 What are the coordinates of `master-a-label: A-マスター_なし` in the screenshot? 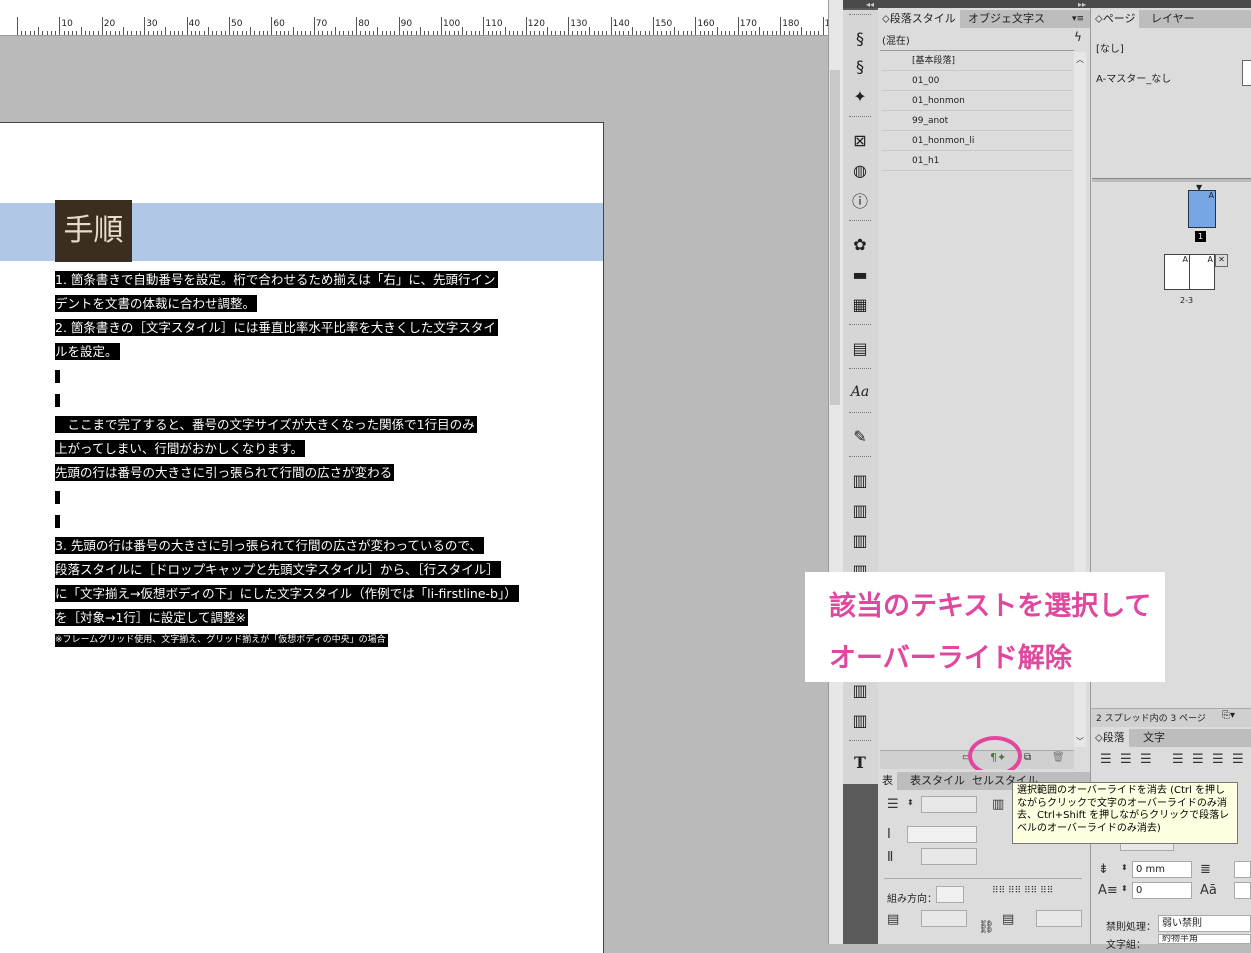 It's located at (1133, 77).